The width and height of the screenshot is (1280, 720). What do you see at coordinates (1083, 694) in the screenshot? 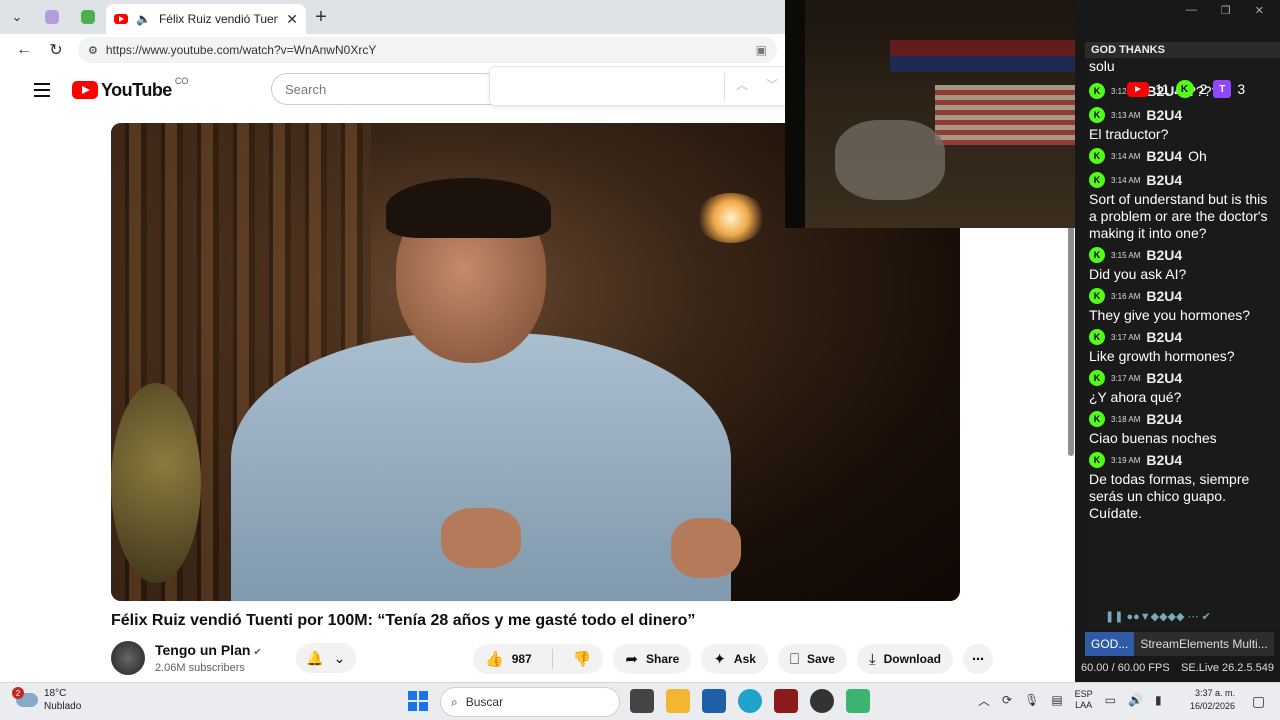
I see `language-code: ESP` at bounding box center [1083, 694].